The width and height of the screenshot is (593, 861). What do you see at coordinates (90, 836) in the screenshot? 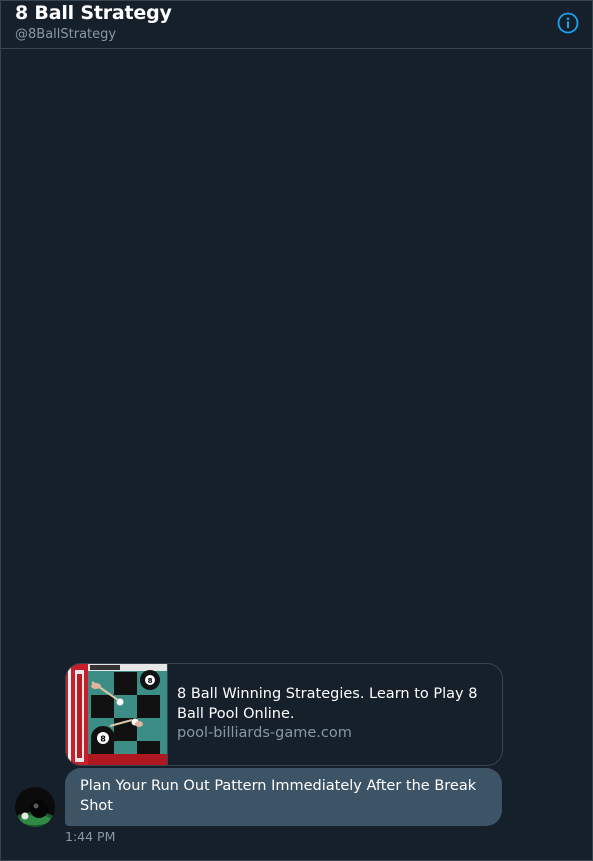
I see `message-timestamp: 1:44 PM` at bounding box center [90, 836].